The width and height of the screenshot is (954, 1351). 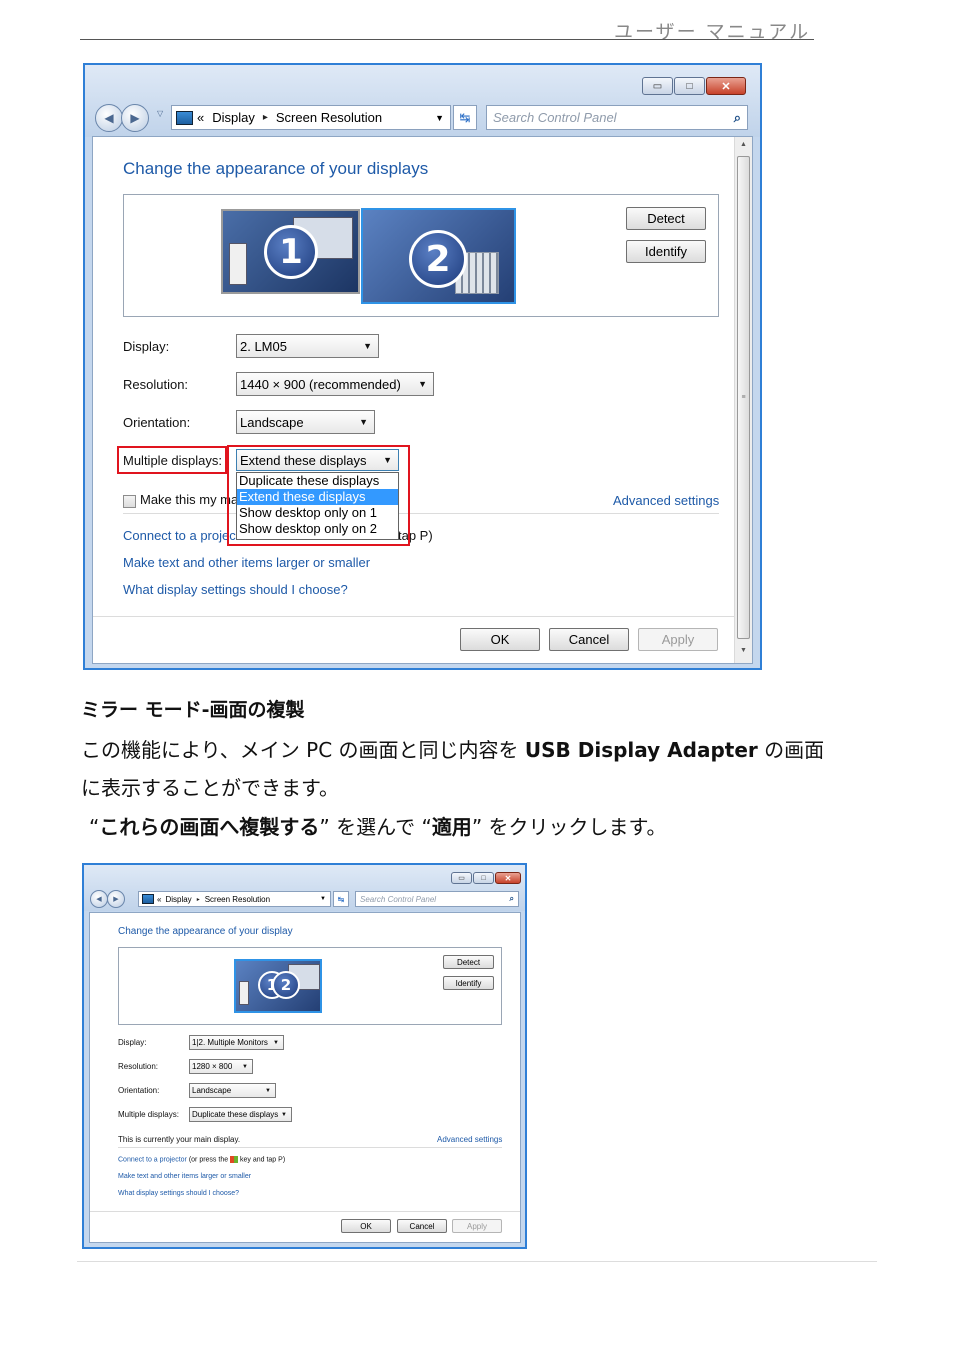 What do you see at coordinates (743, 650) in the screenshot?
I see `scroll-down-icon: ▼` at bounding box center [743, 650].